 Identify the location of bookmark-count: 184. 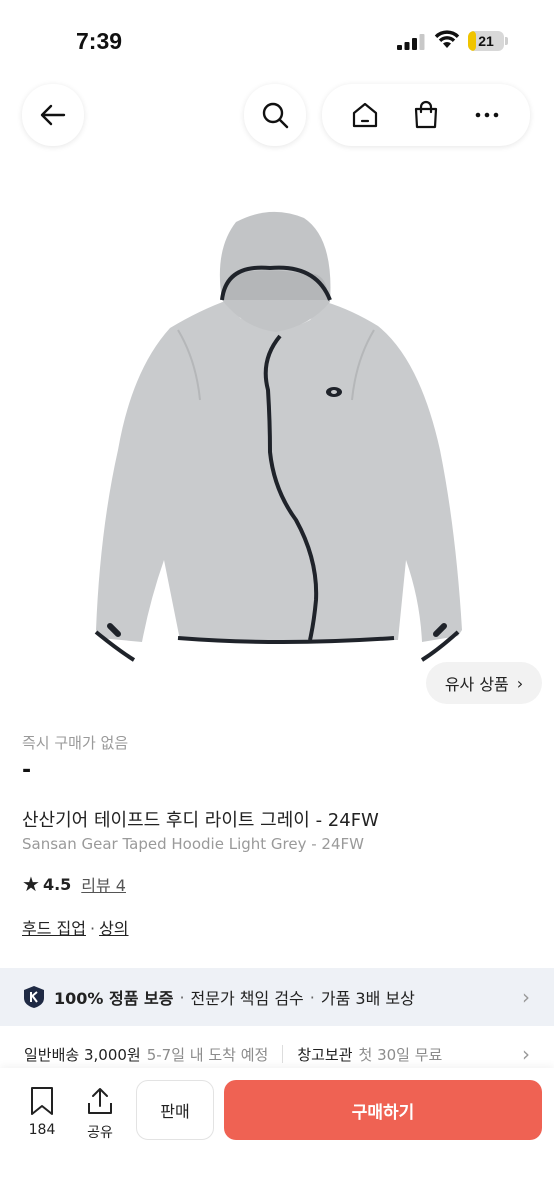
(42, 1130).